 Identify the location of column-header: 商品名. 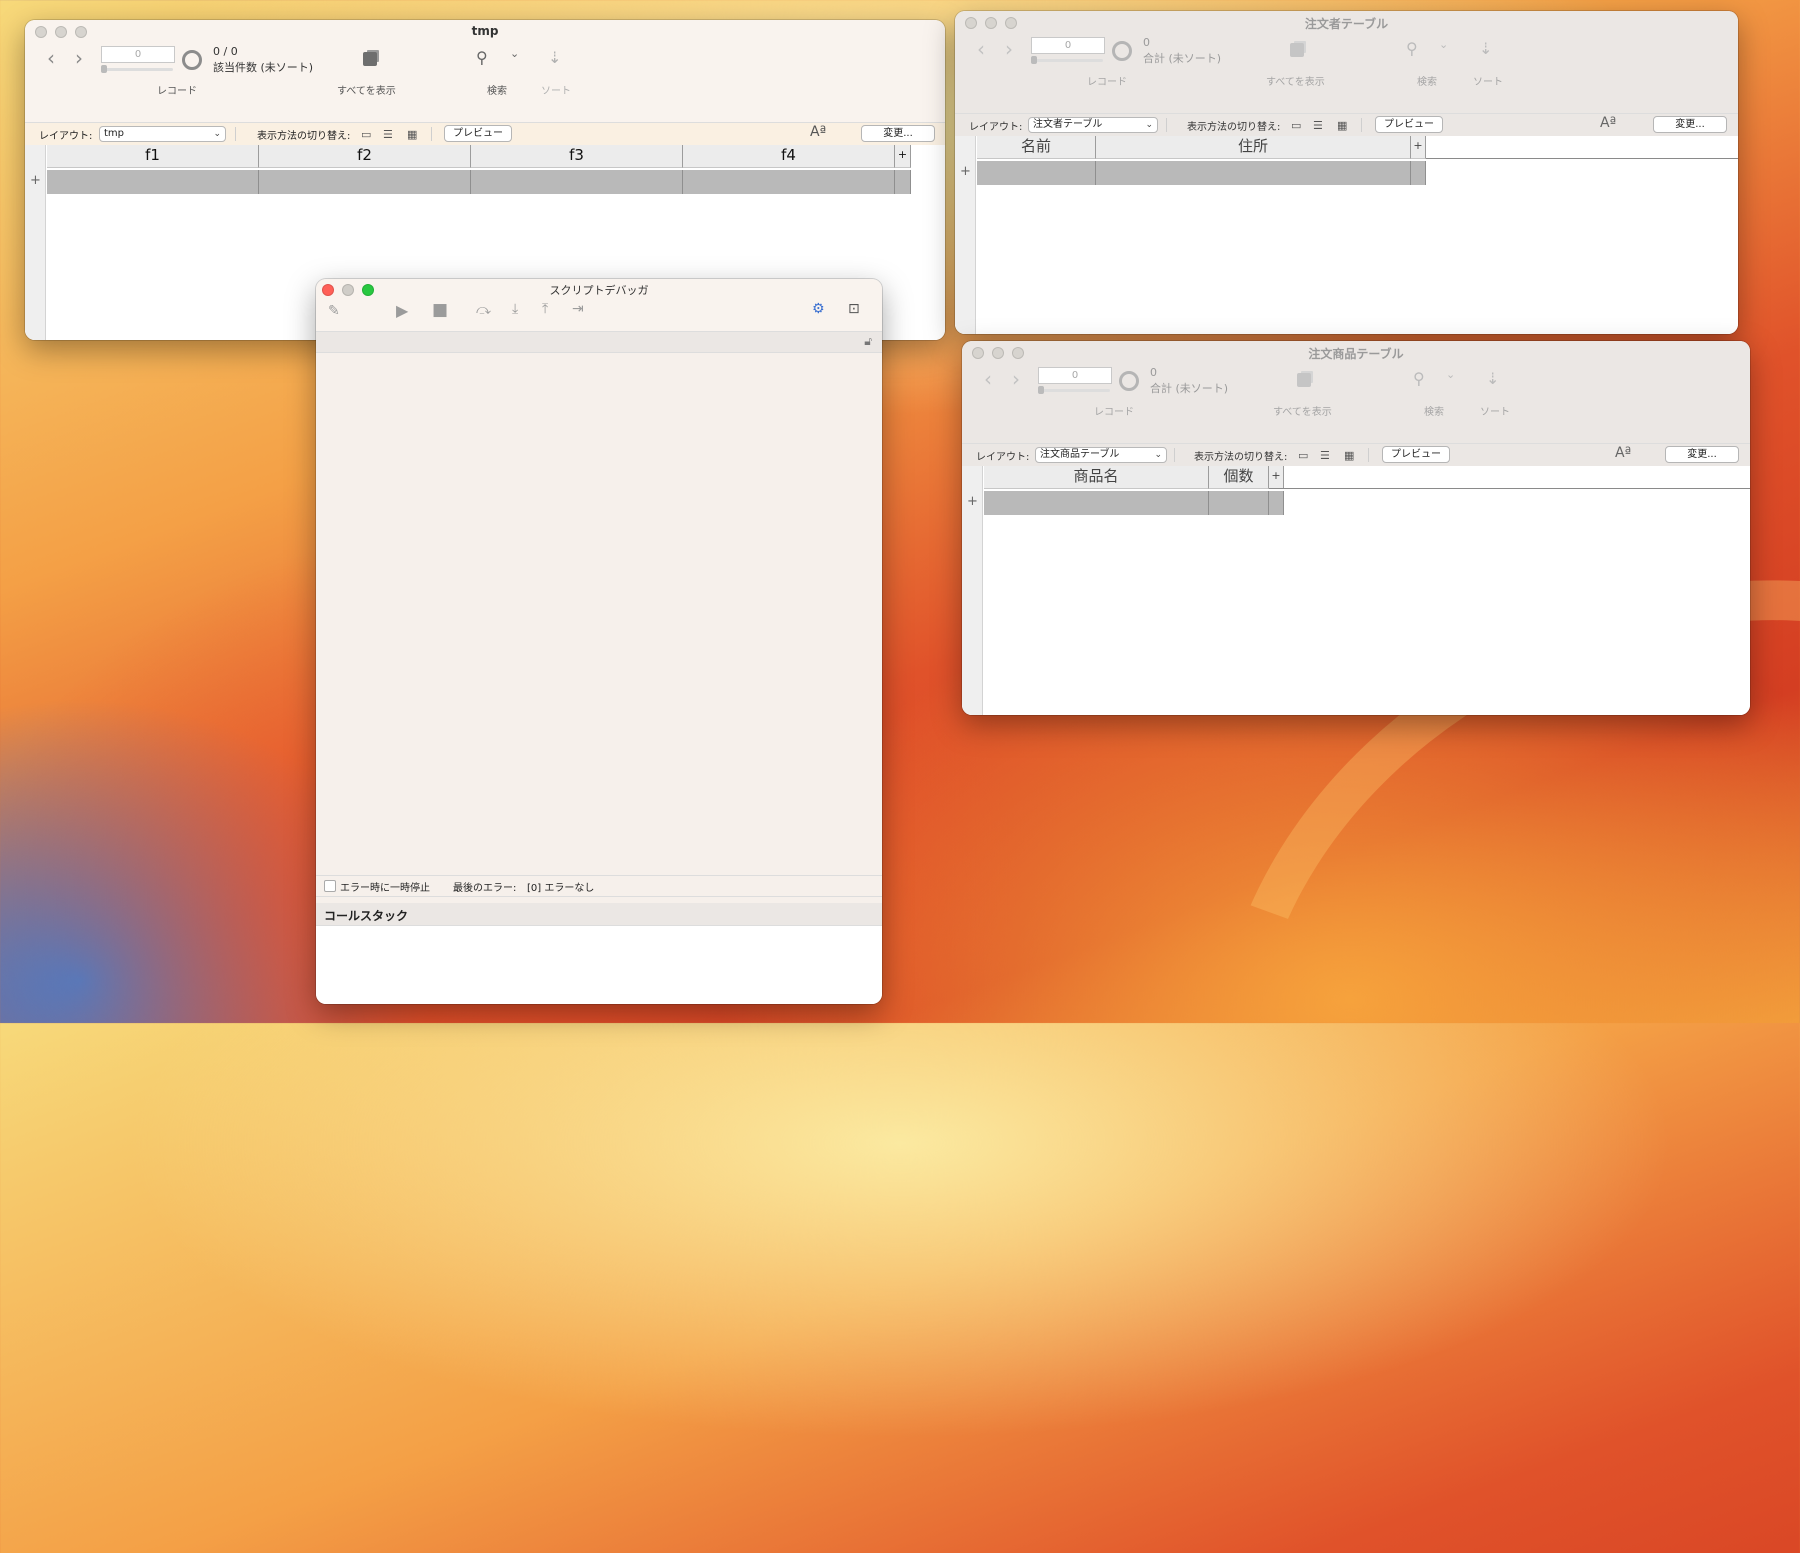
(1096, 477).